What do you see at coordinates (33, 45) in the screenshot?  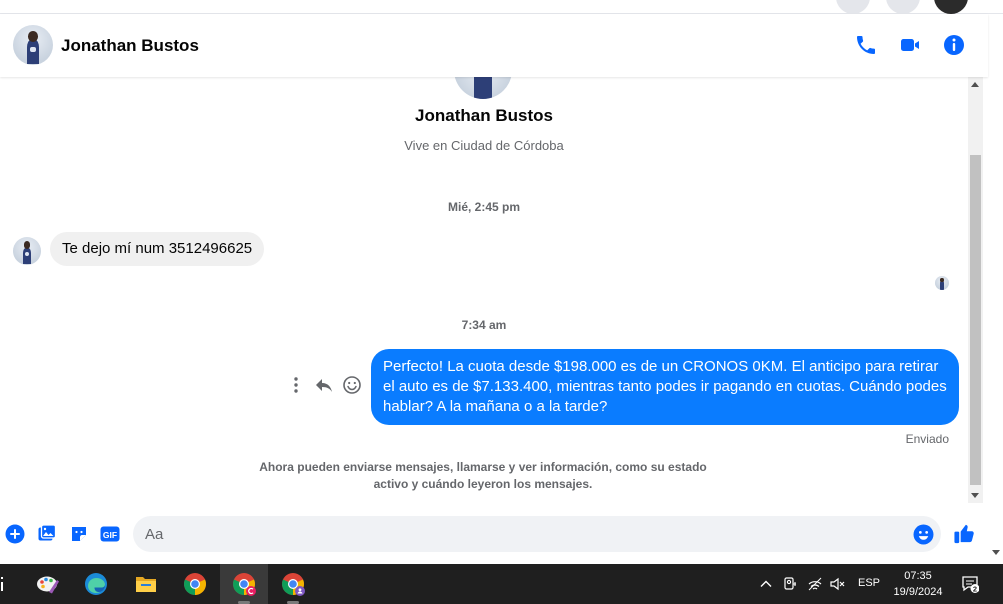 I see `contact-avatar` at bounding box center [33, 45].